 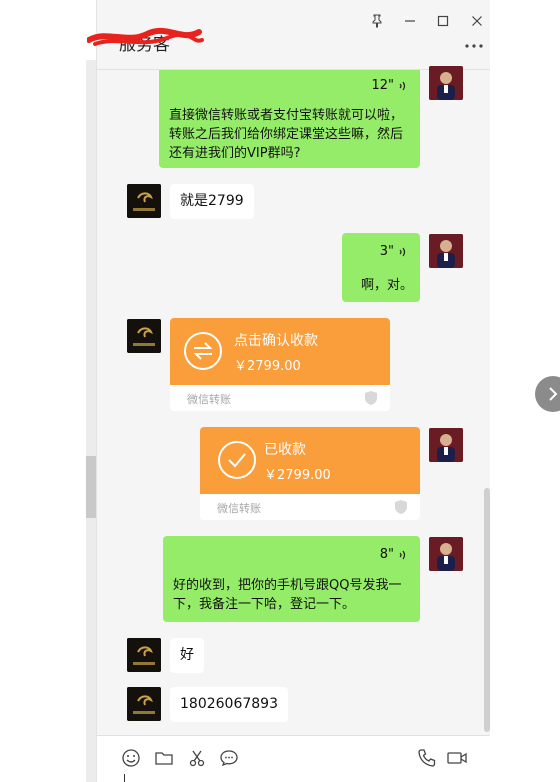 What do you see at coordinates (394, 554) in the screenshot?
I see `voice-duration: 8"` at bounding box center [394, 554].